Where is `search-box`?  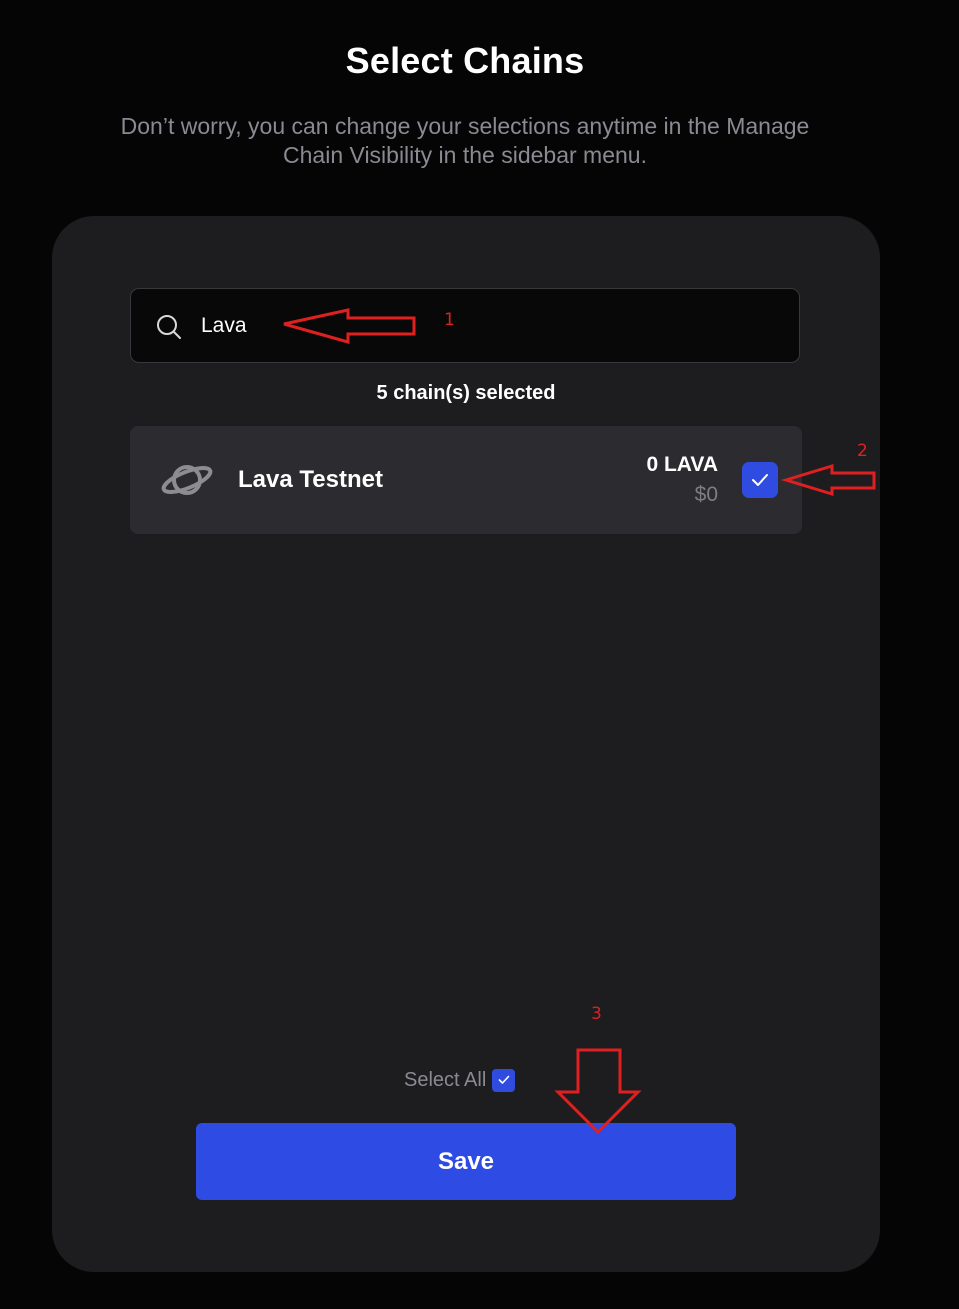
search-box is located at coordinates (465, 325).